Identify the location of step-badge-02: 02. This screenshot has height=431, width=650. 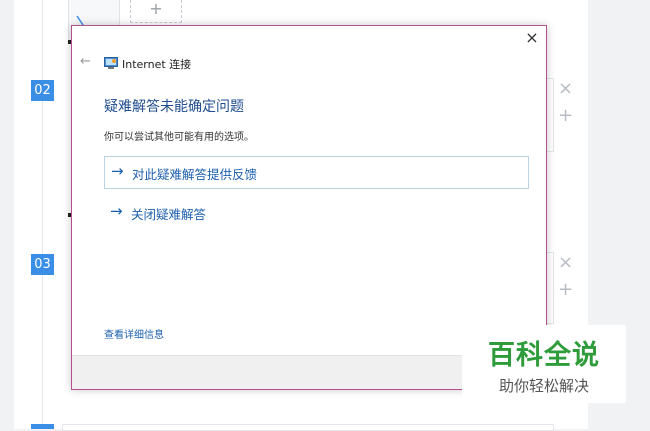
(42, 90).